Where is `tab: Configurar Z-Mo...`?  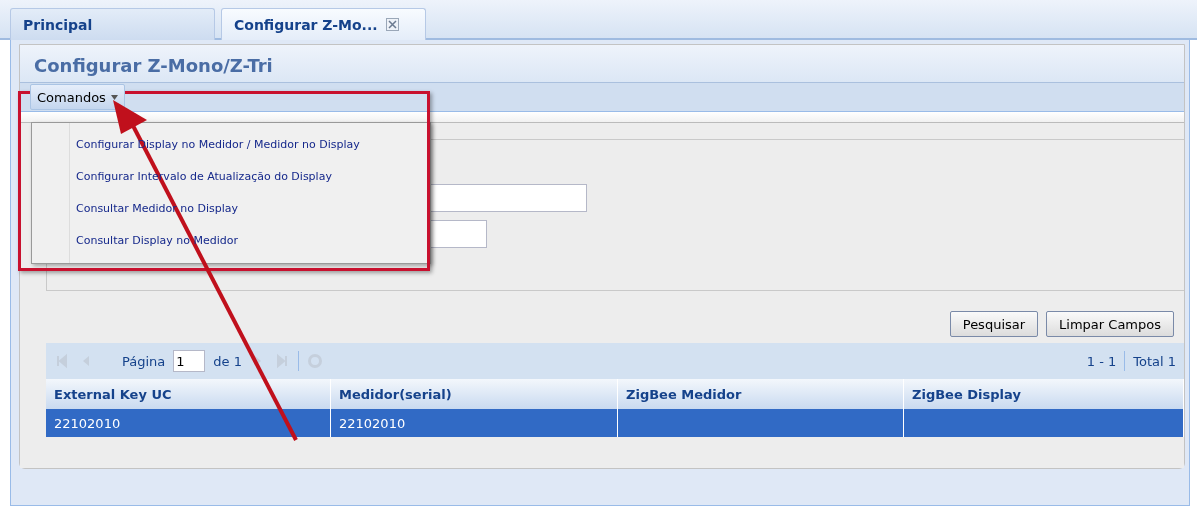
tab: Configurar Z-Mo... is located at coordinates (323, 24).